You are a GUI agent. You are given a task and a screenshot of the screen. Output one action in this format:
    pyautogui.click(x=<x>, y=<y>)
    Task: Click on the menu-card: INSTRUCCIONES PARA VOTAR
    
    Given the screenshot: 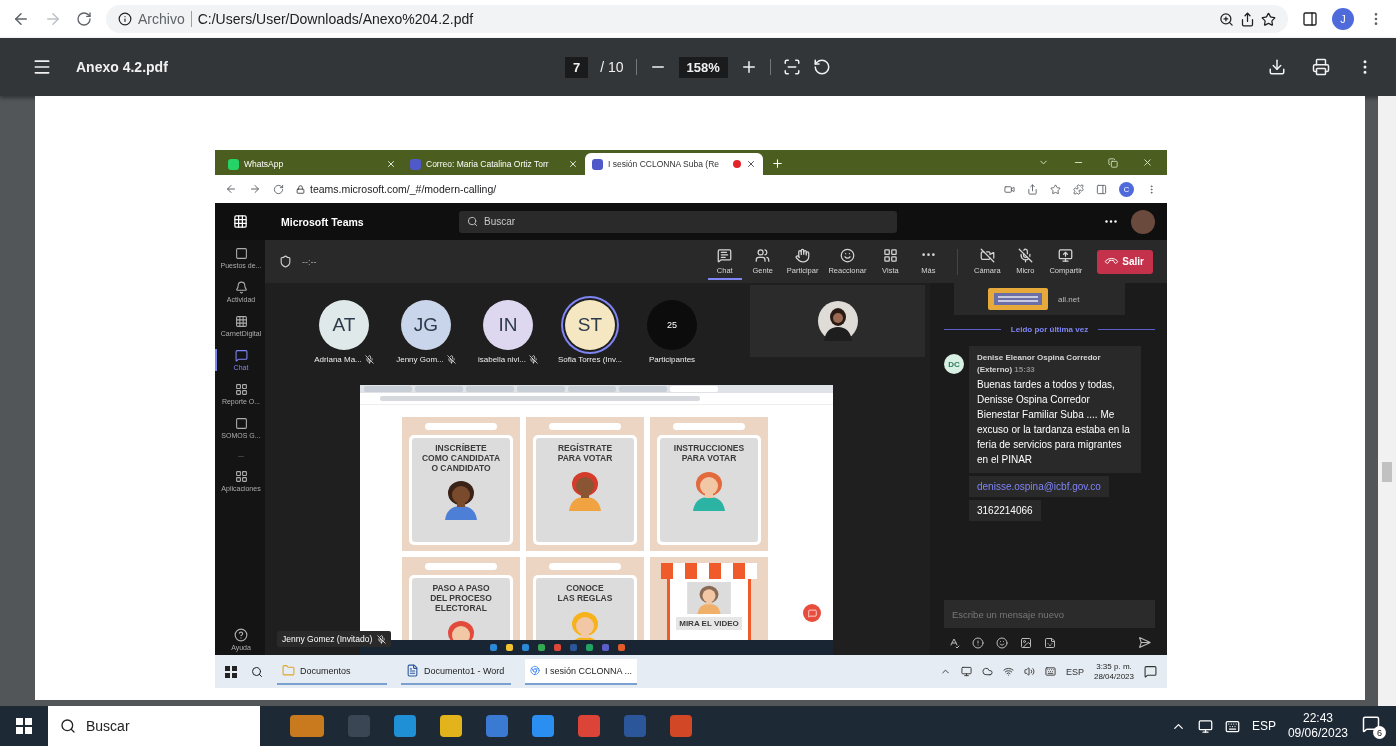 What is the action you would take?
    pyautogui.click(x=709, y=484)
    